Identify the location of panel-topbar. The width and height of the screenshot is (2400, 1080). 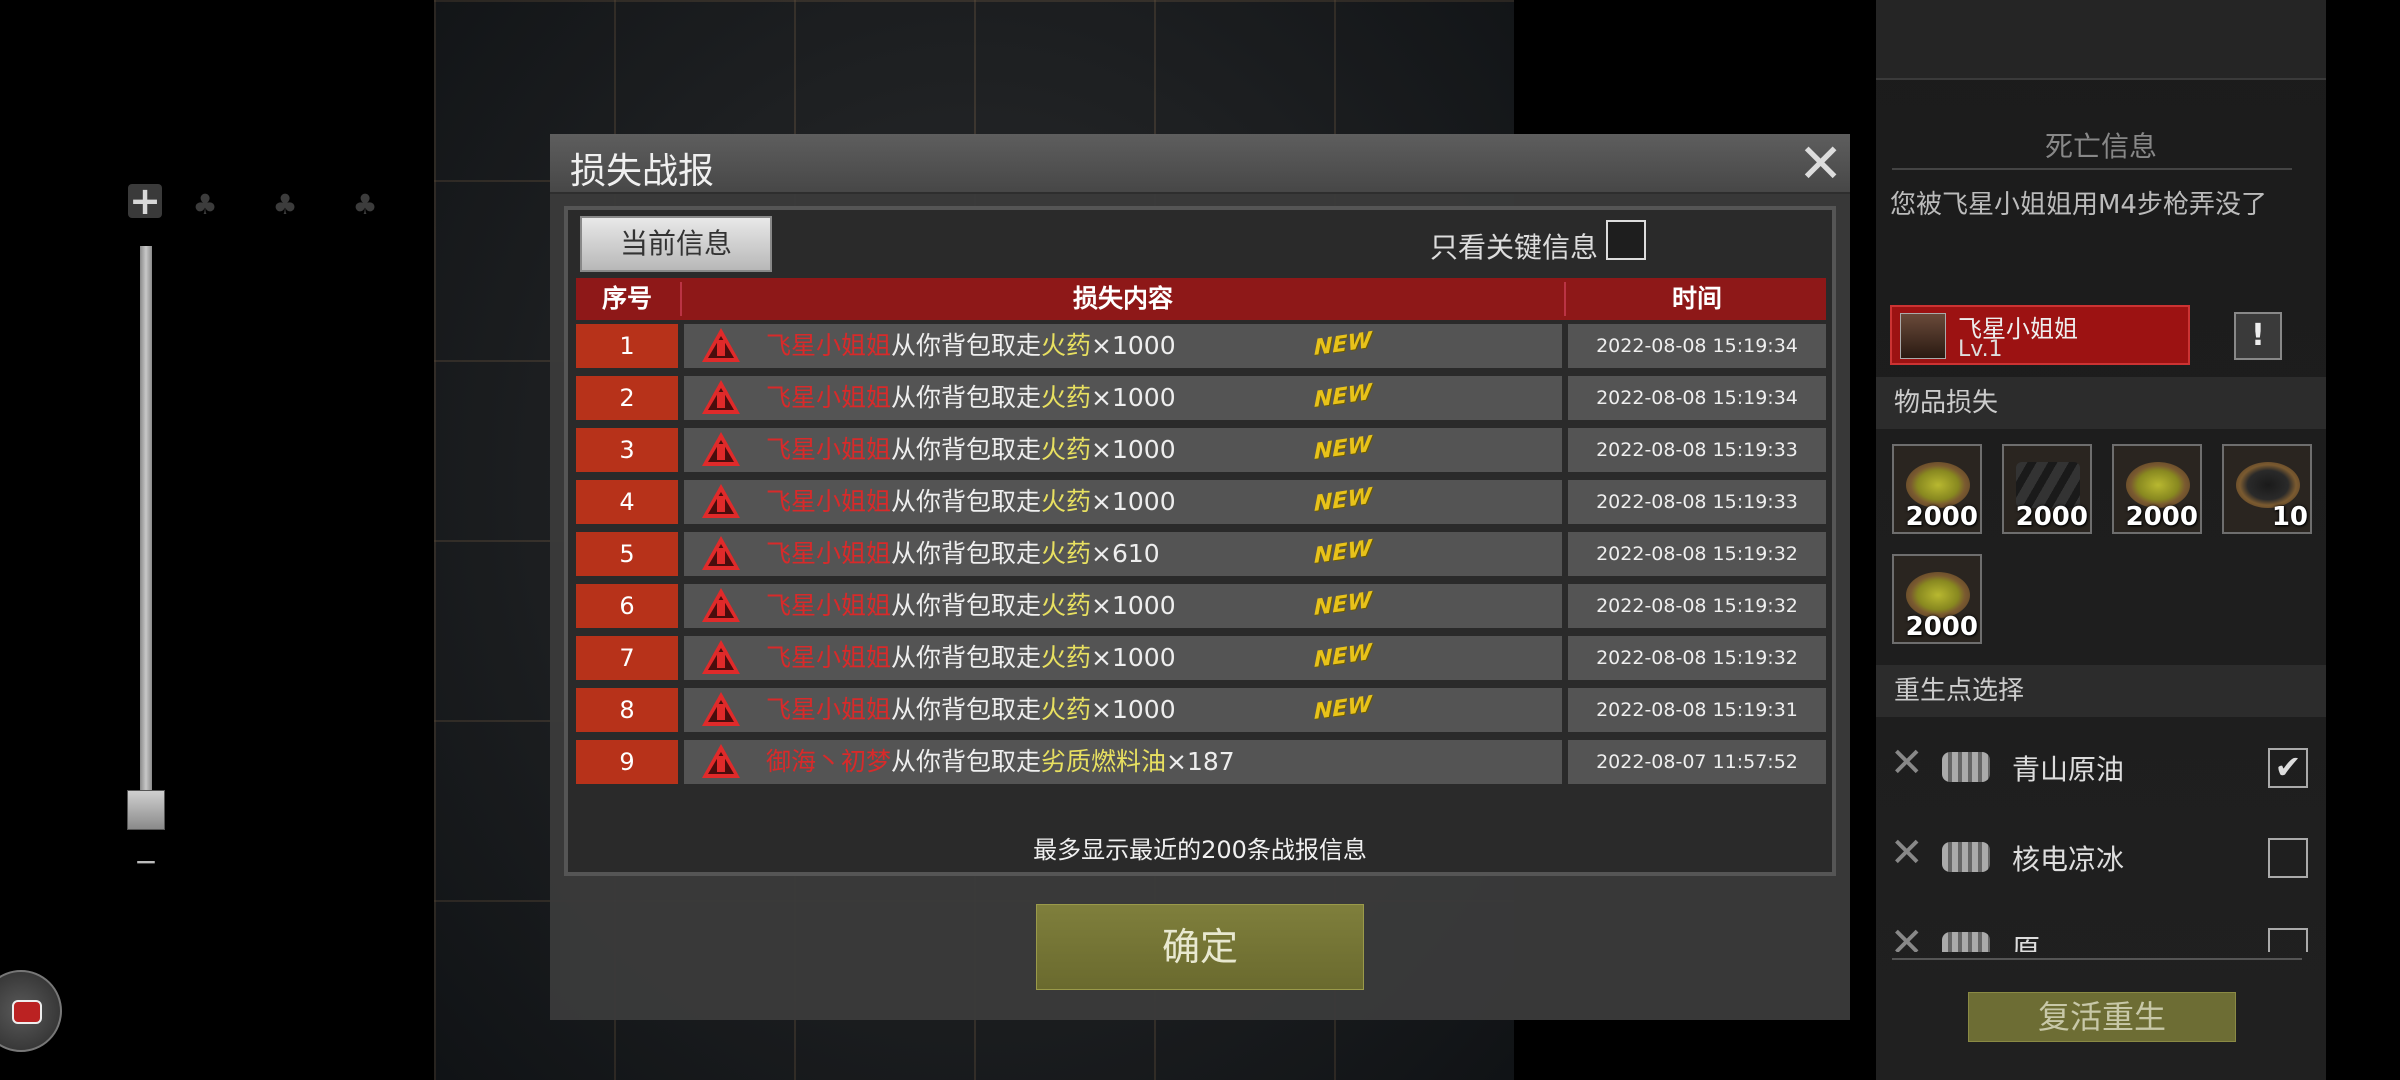
(2101, 40).